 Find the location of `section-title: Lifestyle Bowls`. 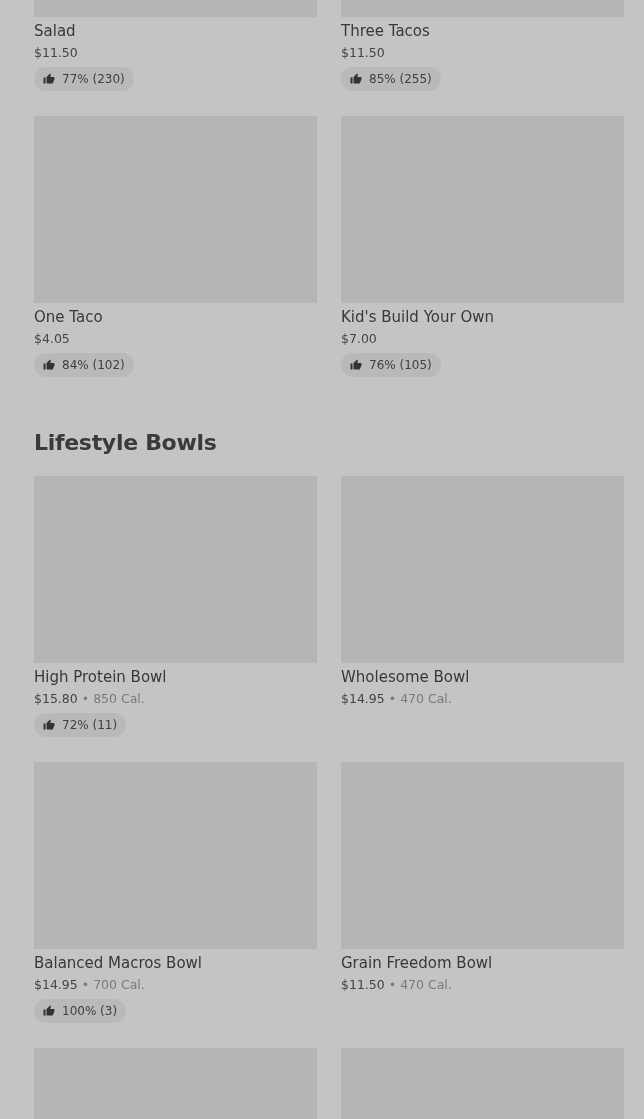

section-title: Lifestyle Bowls is located at coordinates (126, 443).